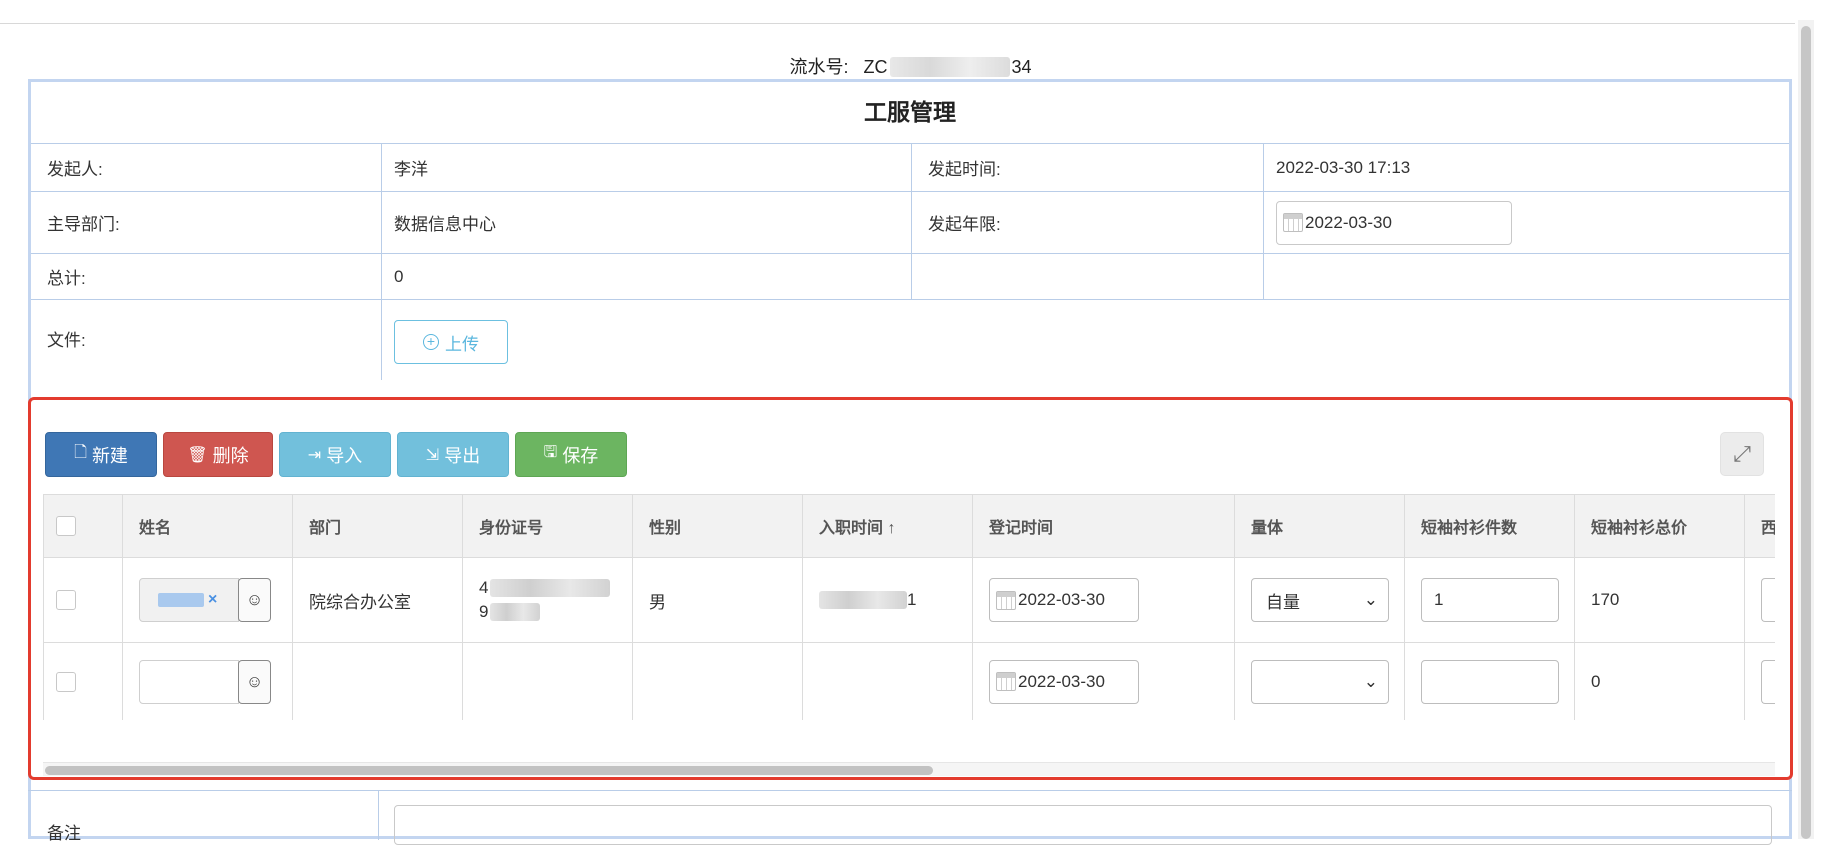 The image size is (1821, 845). What do you see at coordinates (484, 611) in the screenshot?
I see `id-prefix-2: 9` at bounding box center [484, 611].